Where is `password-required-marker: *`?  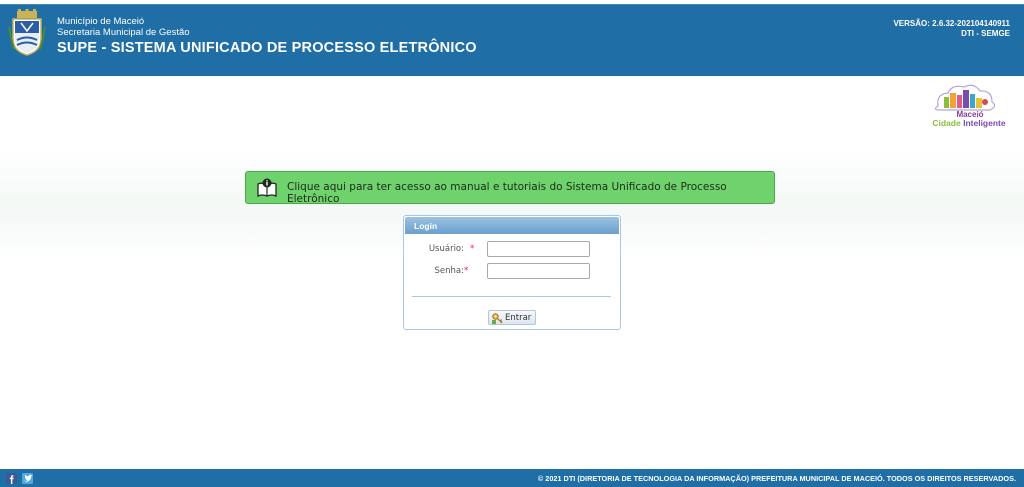 password-required-marker: * is located at coordinates (466, 271).